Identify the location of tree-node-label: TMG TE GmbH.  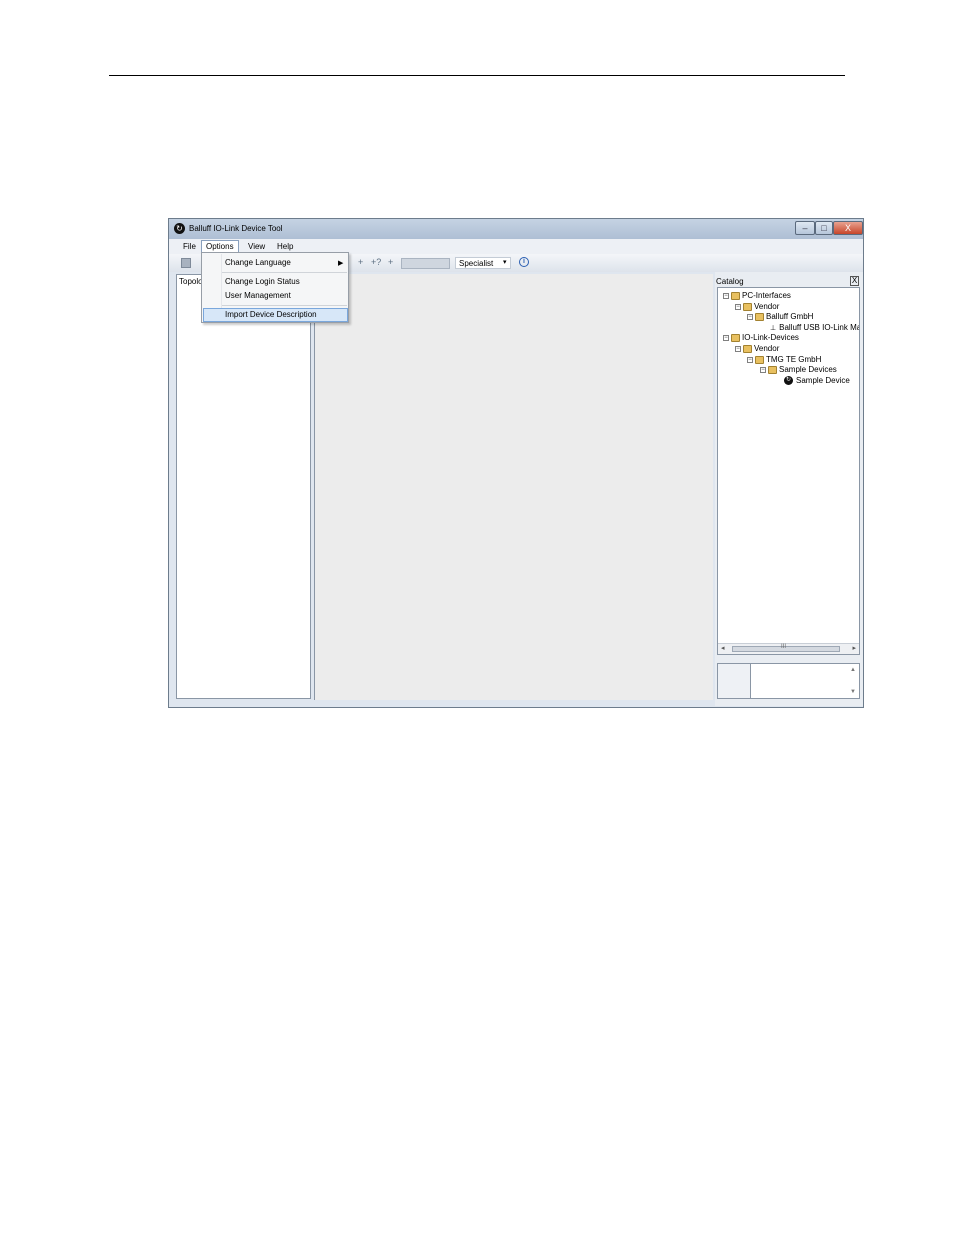
(794, 359).